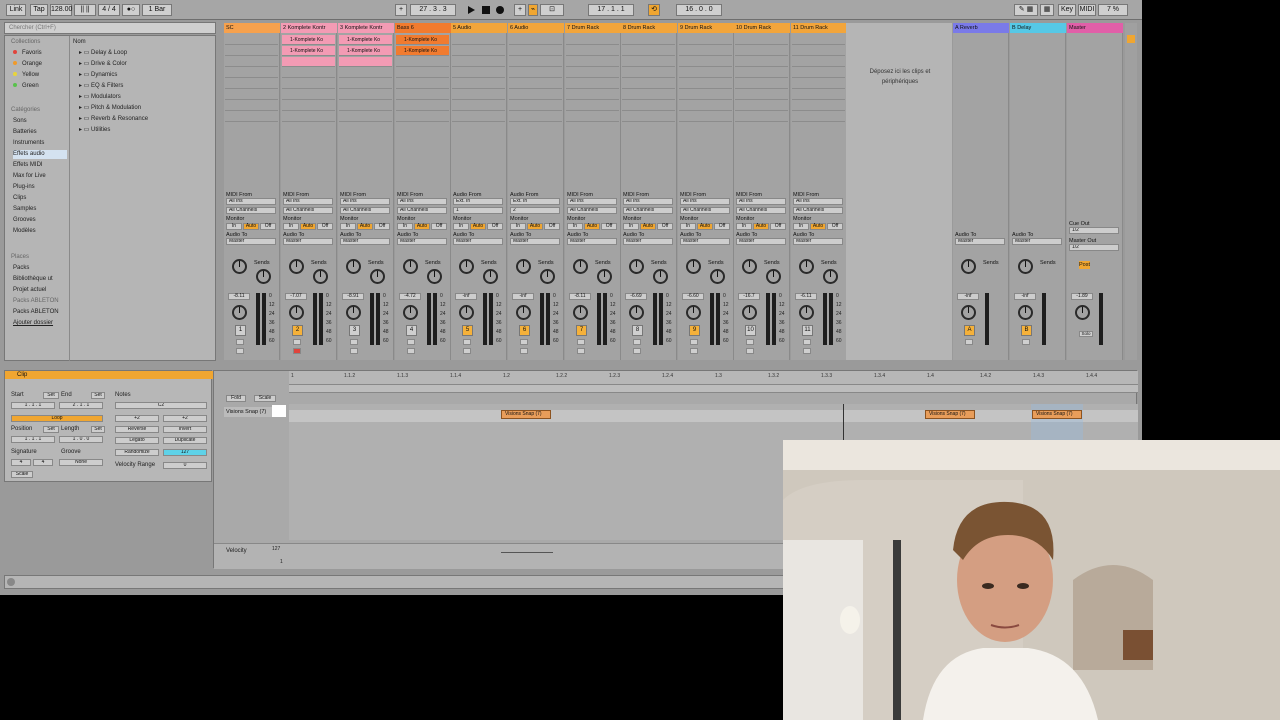 Image resolution: width=1280 pixels, height=720 pixels. I want to click on category-grooves: Grooves, so click(24, 220).